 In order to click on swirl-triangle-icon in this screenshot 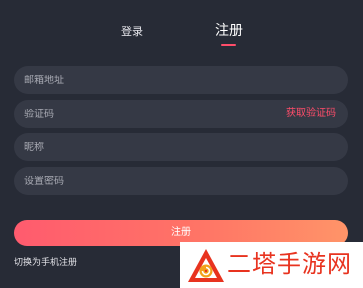, I will do `click(206, 265)`.